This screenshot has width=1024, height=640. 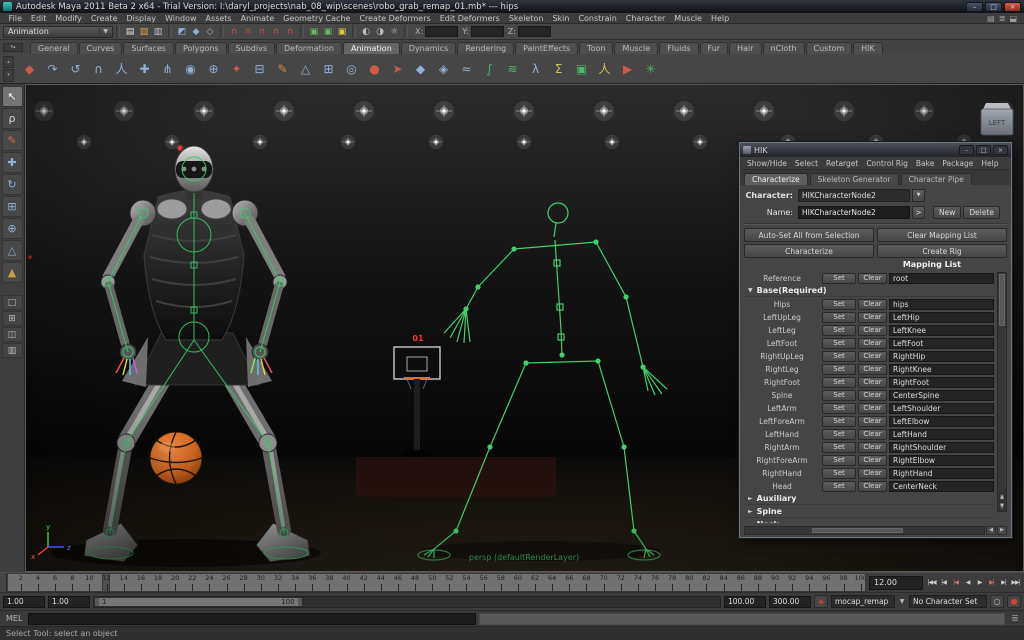 I want to click on animation-key-icon: ○, so click(x=997, y=601).